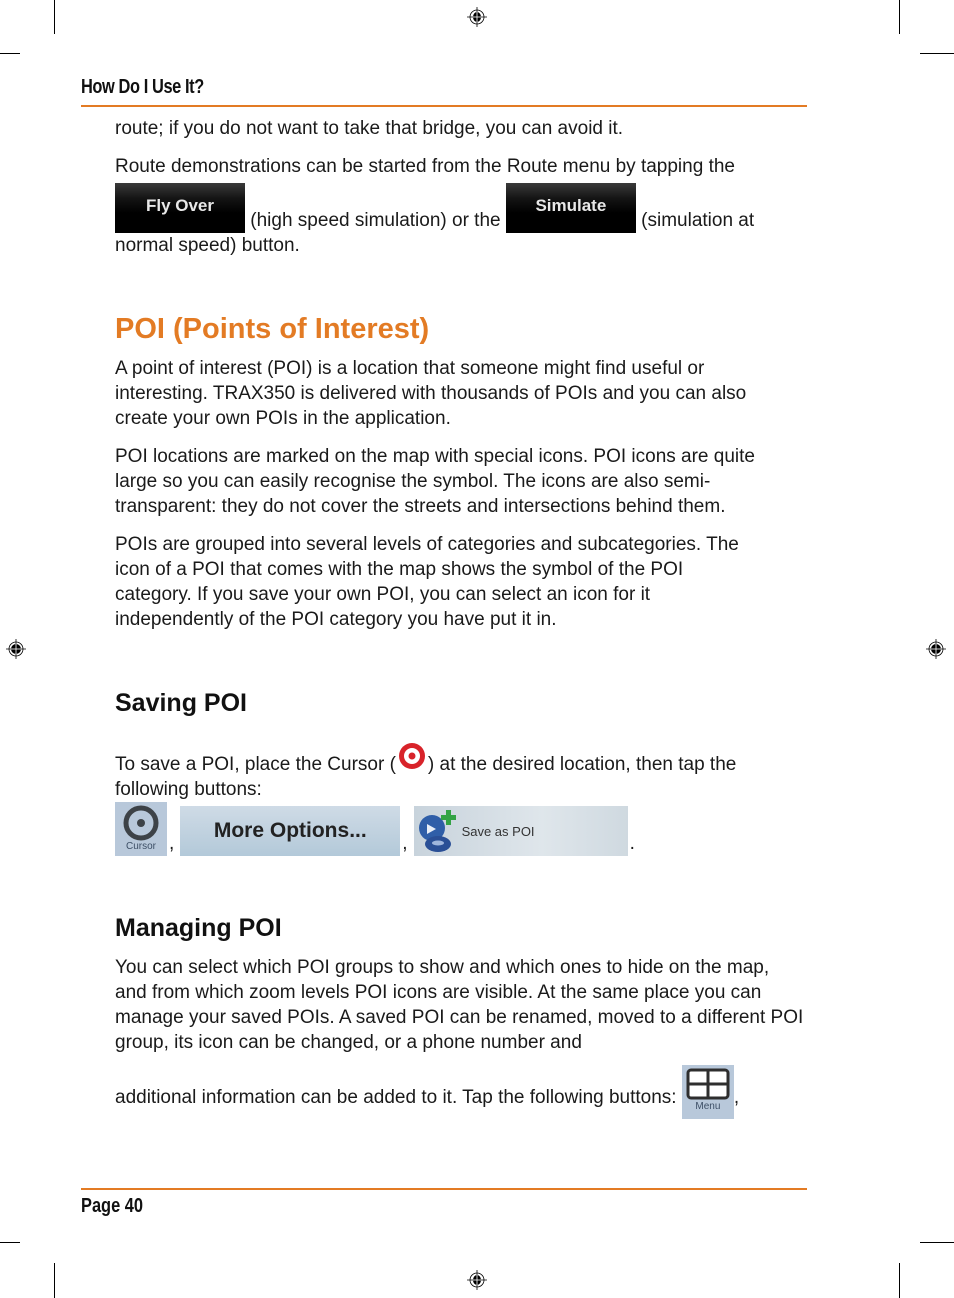  I want to click on demo-text-2: (high speed simulation) or the, so click(375, 220).